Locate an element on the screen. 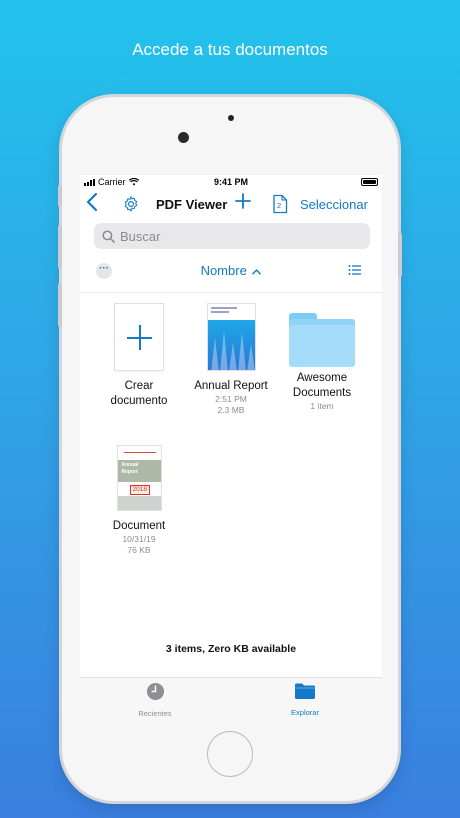 This screenshot has width=460, height=818. file-item-annual-report: Annual Report 2:51 PM 2.3 MB is located at coordinates (231, 359).